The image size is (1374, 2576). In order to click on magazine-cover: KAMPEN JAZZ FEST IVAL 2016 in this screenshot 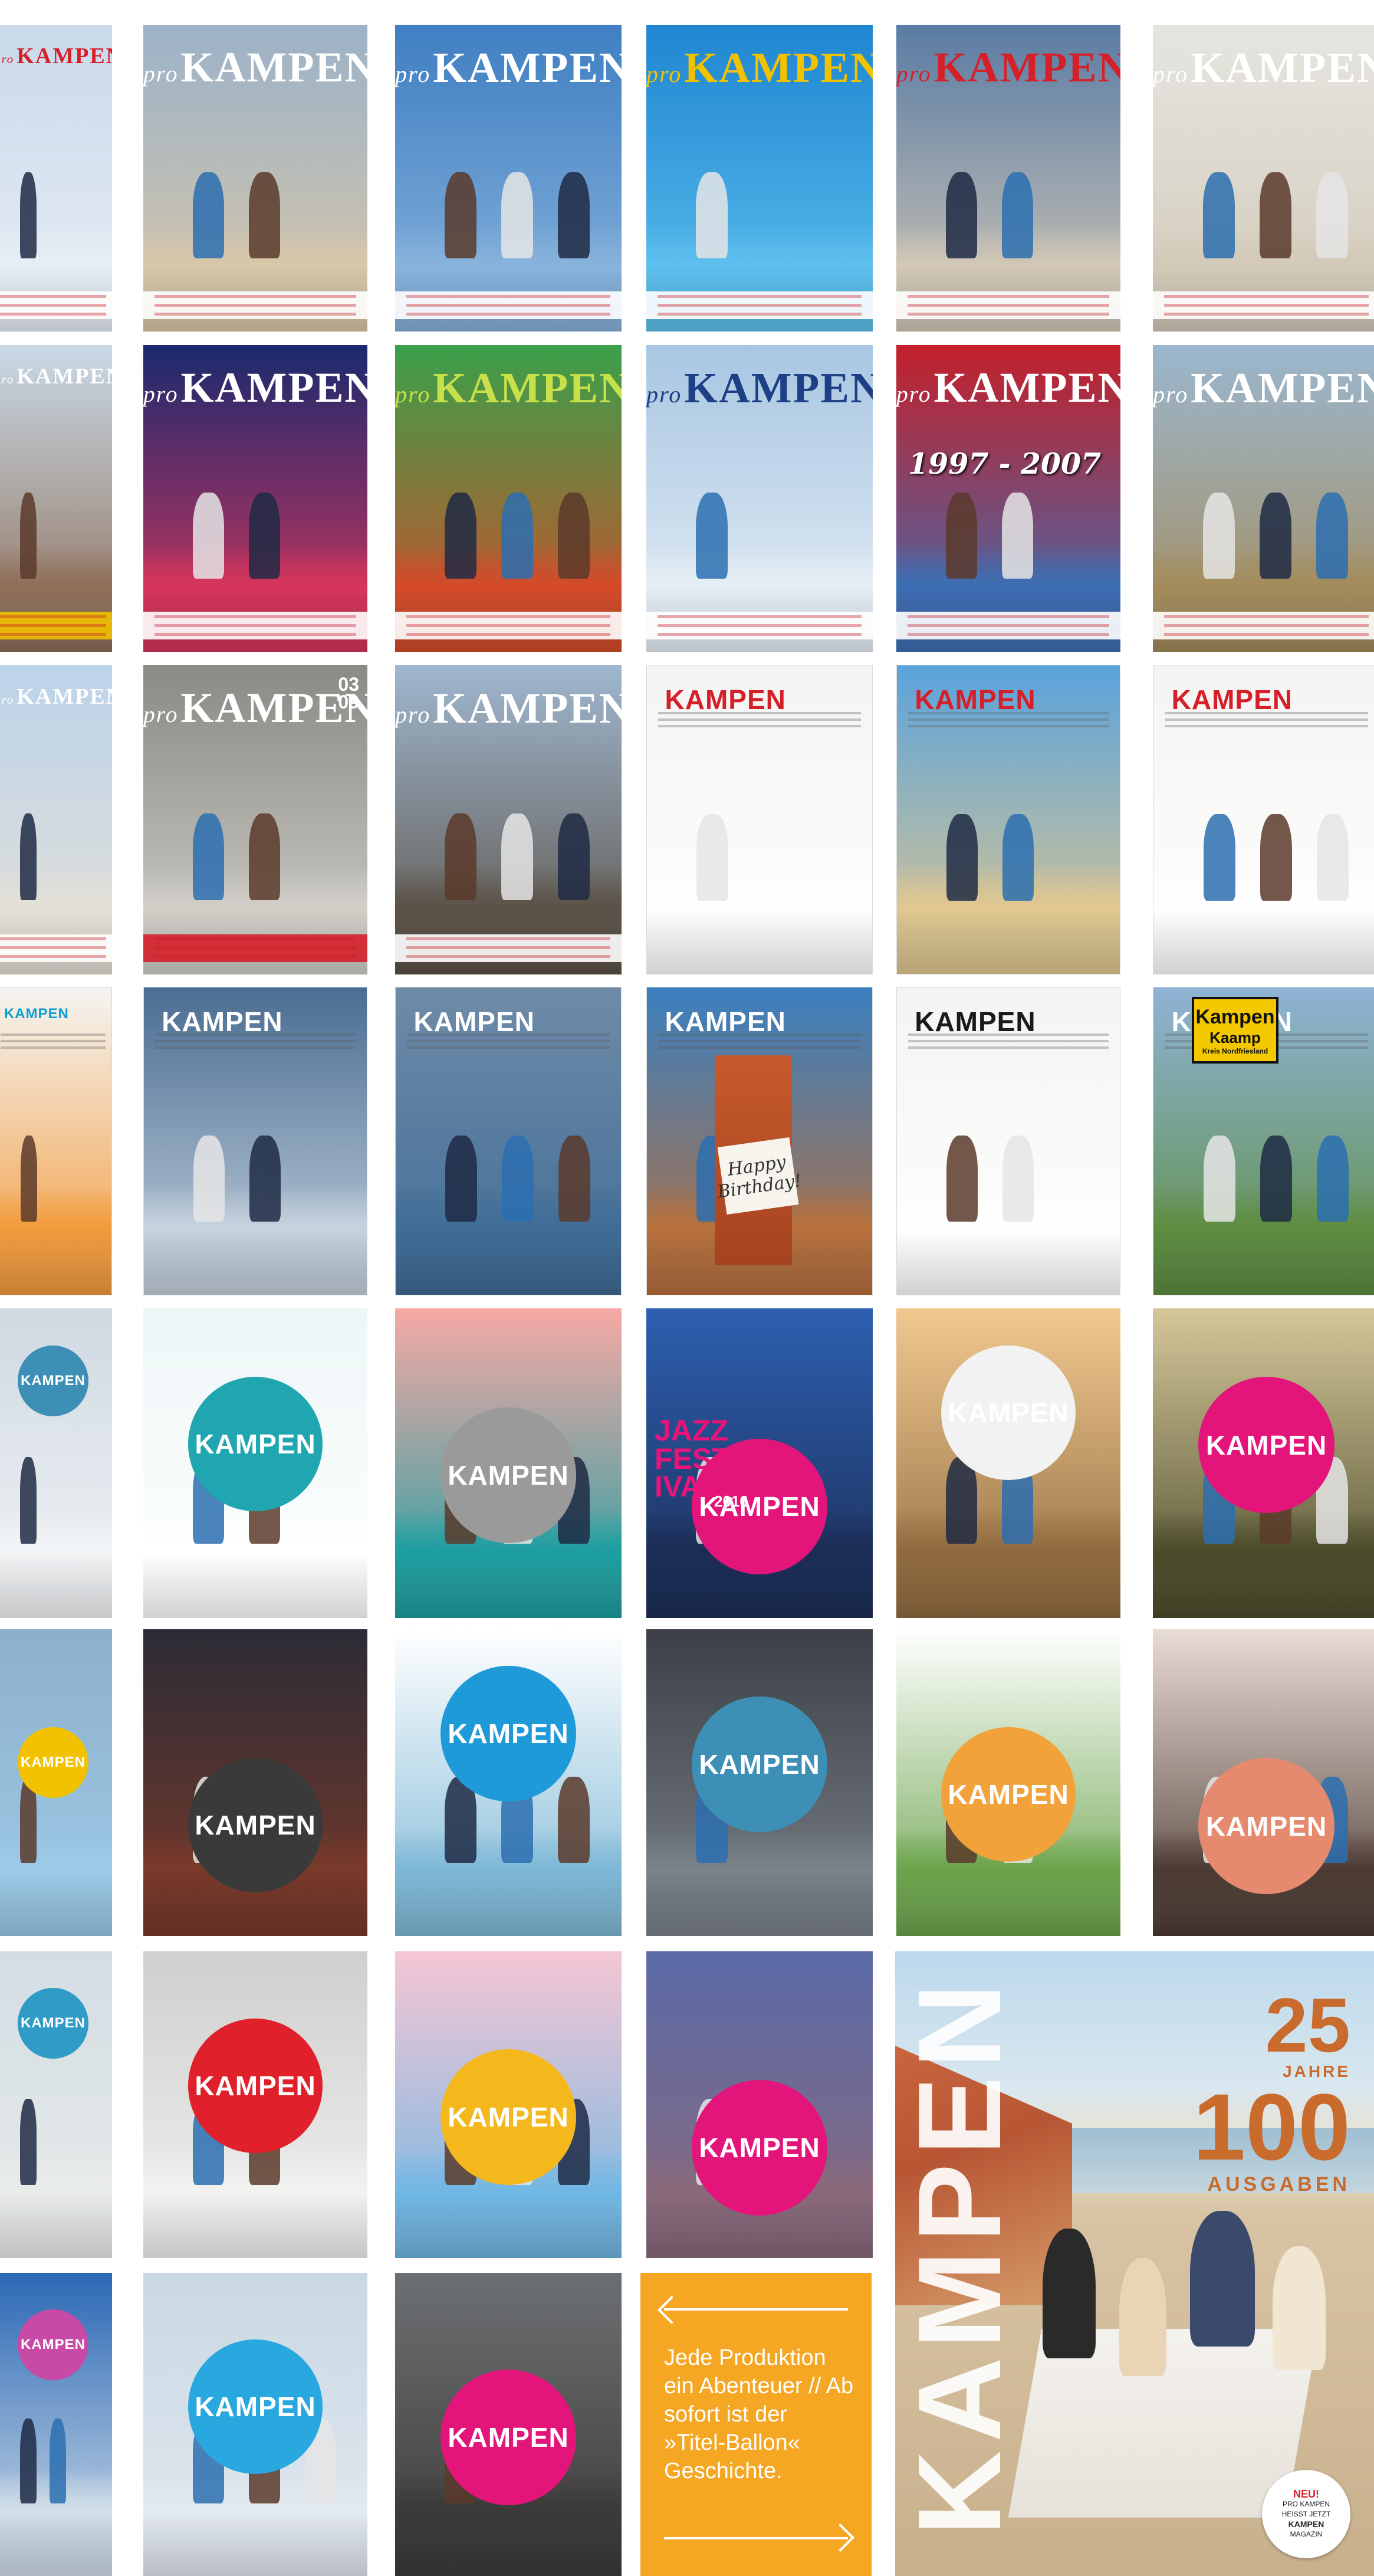, I will do `click(759, 1463)`.